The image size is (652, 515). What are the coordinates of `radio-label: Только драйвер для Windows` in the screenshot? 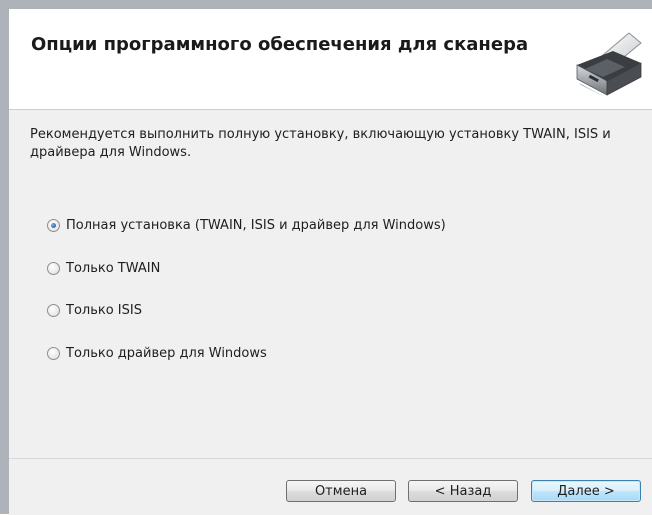 It's located at (166, 353).